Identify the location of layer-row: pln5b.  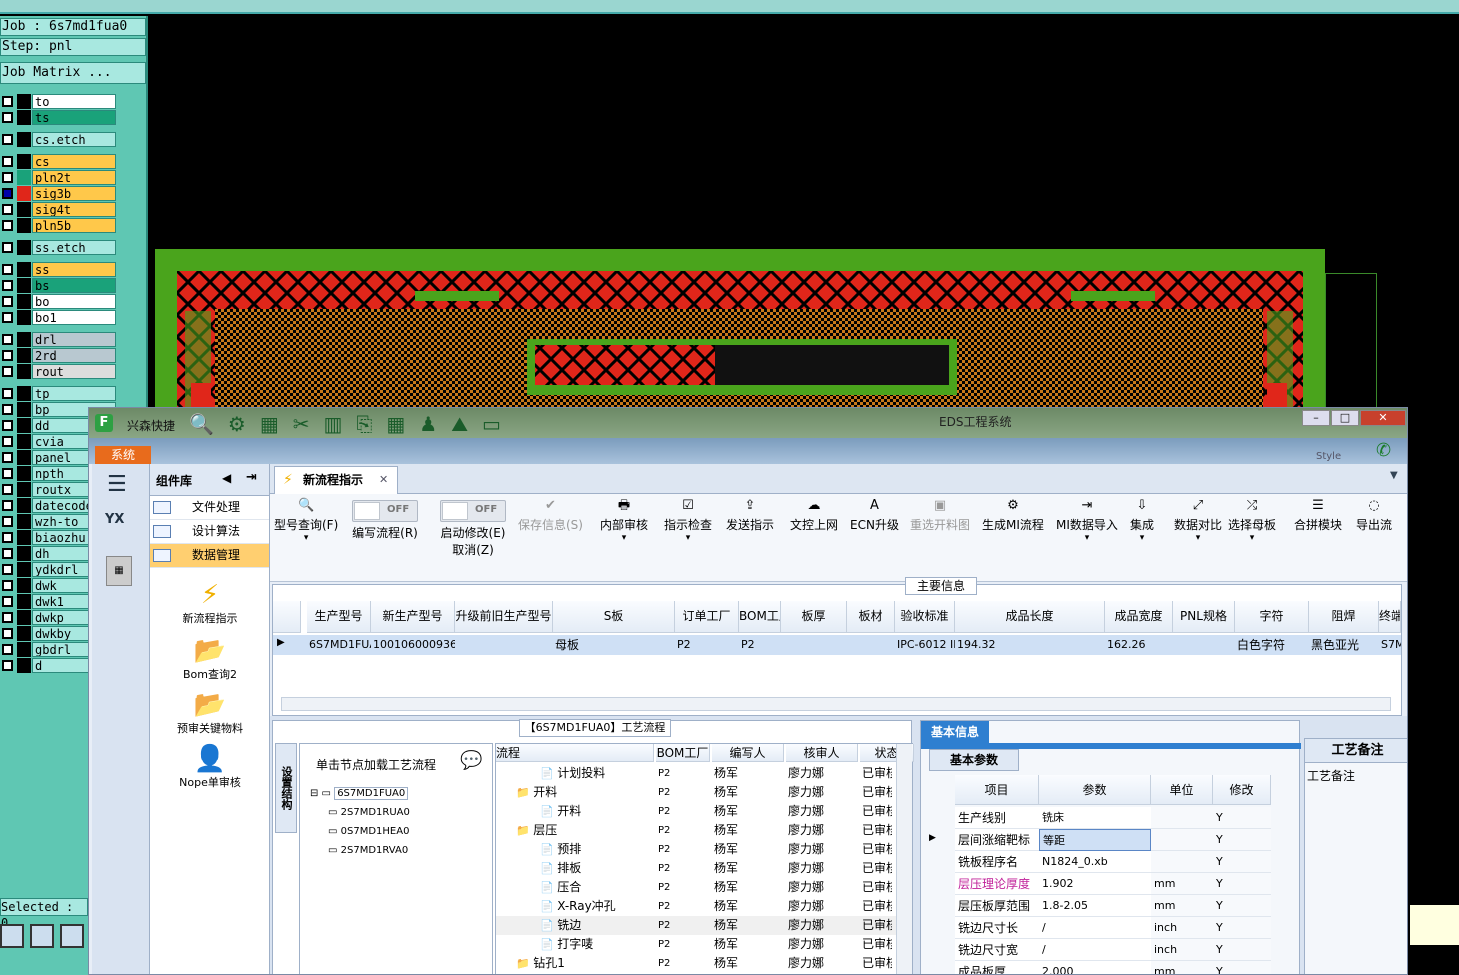
(59, 225).